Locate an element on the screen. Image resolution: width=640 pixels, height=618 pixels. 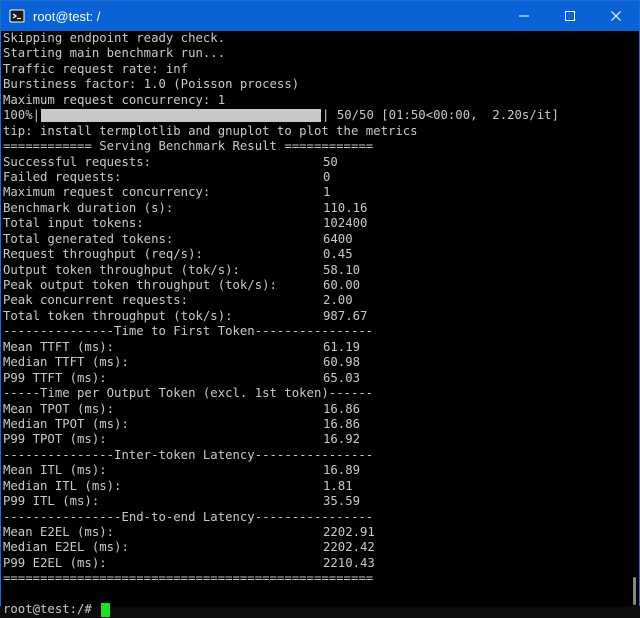
metric-label: Successful requests: is located at coordinates (77, 161).